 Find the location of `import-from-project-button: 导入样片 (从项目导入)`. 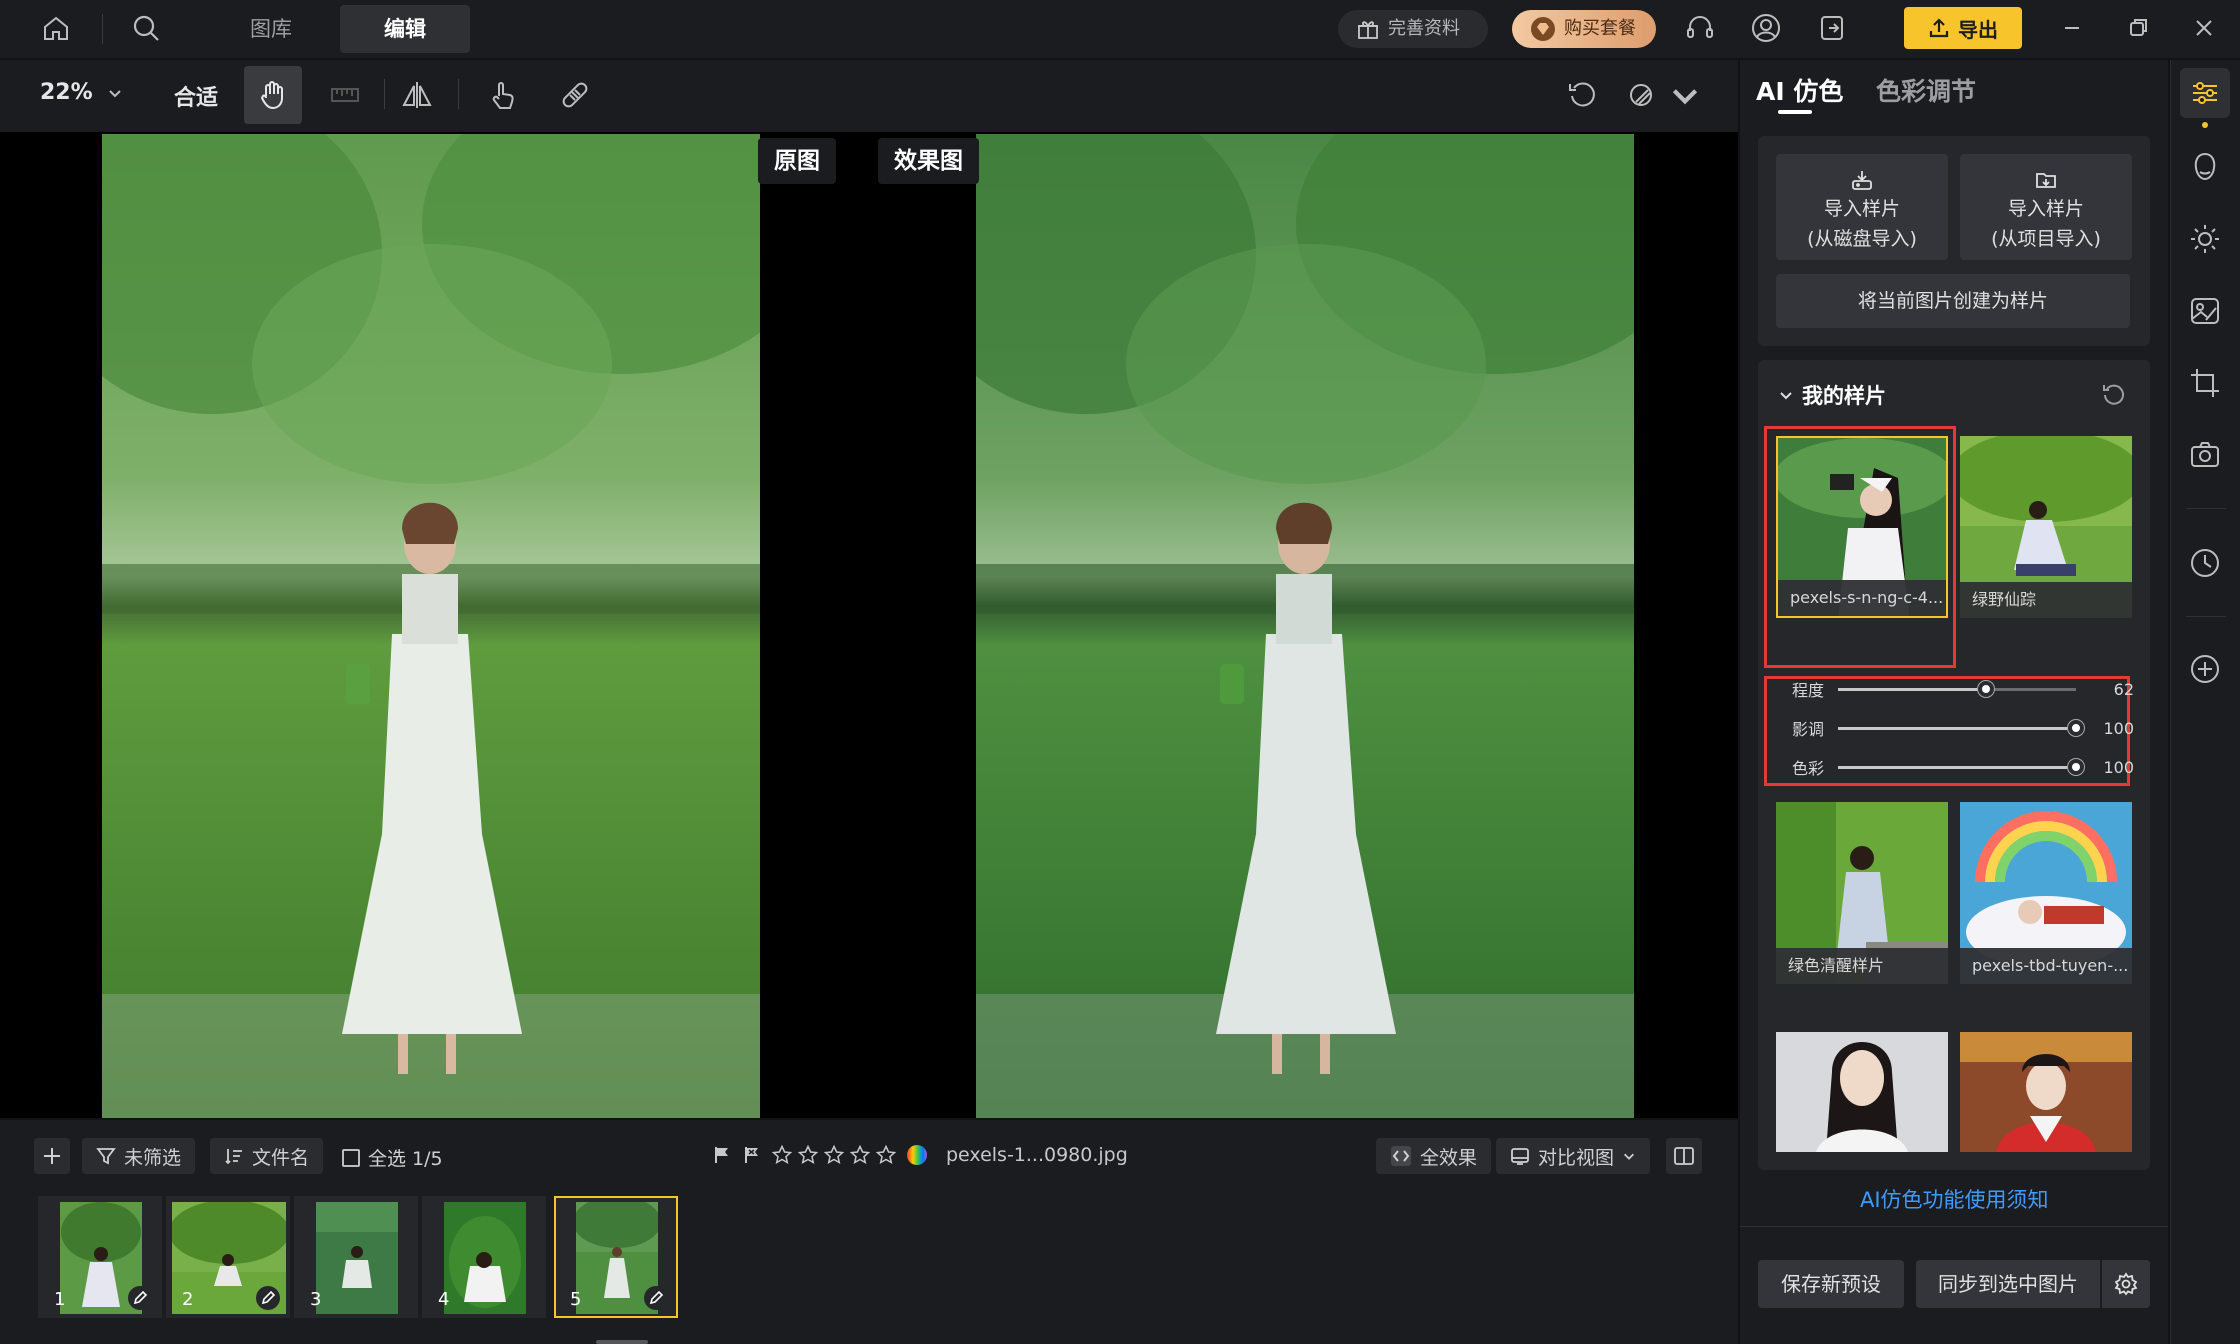

import-from-project-button: 导入样片 (从项目导入) is located at coordinates (2046, 207).